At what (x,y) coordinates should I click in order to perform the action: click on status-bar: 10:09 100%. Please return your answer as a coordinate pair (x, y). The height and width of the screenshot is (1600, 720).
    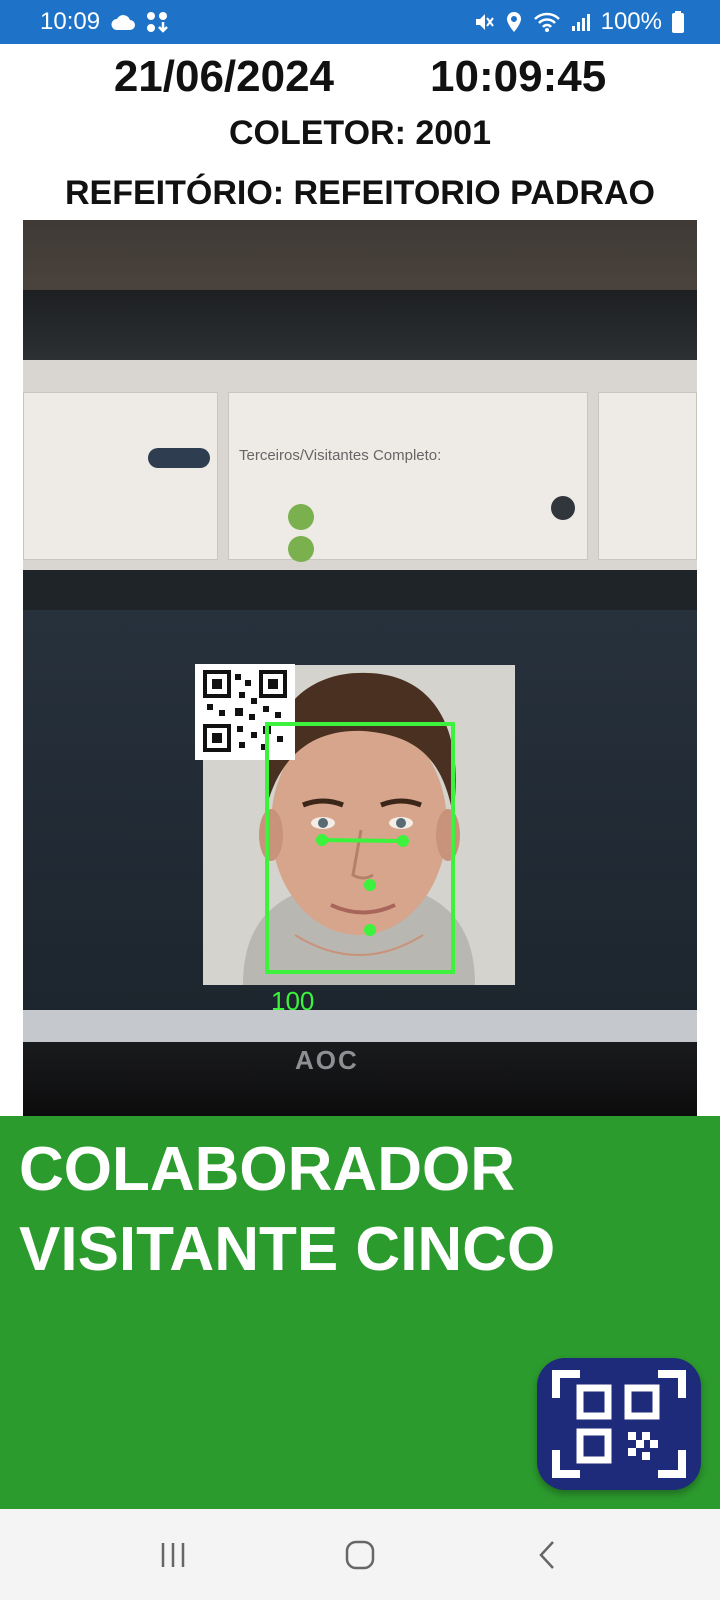
    Looking at the image, I should click on (360, 22).